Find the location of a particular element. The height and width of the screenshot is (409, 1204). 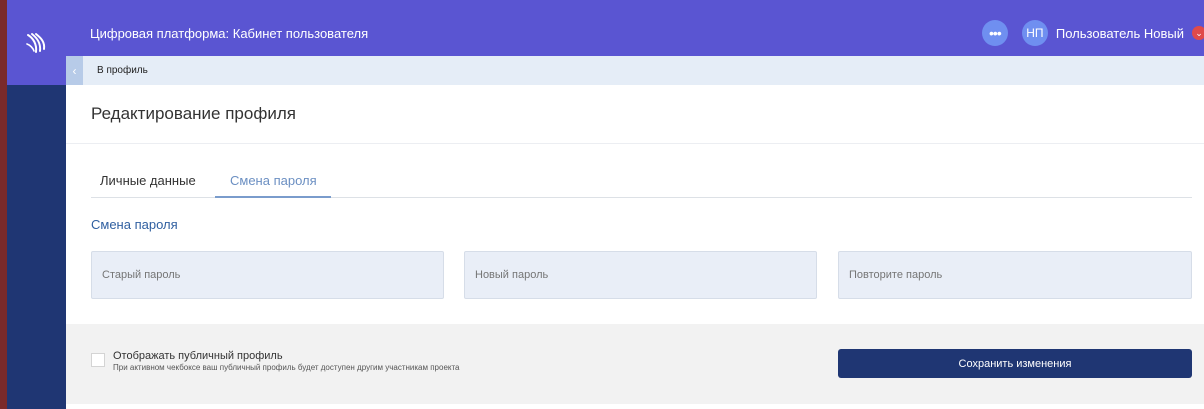

user-name: Пользователь Новый is located at coordinates (1120, 33).